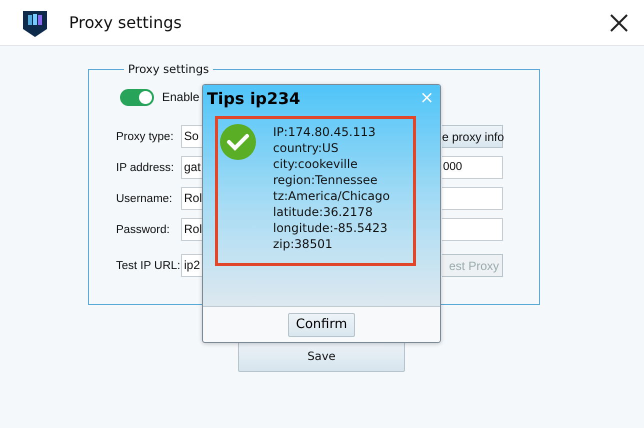 This screenshot has height=428, width=644. What do you see at coordinates (191, 167) in the screenshot?
I see `input-field: gat` at bounding box center [191, 167].